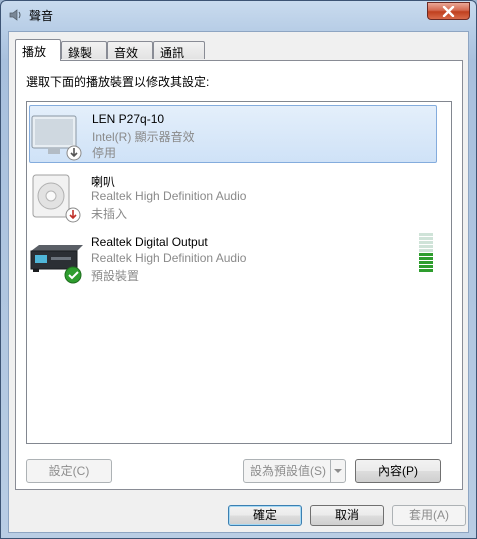 The image size is (477, 539). What do you see at coordinates (41, 16) in the screenshot?
I see `window-title: 聲音` at bounding box center [41, 16].